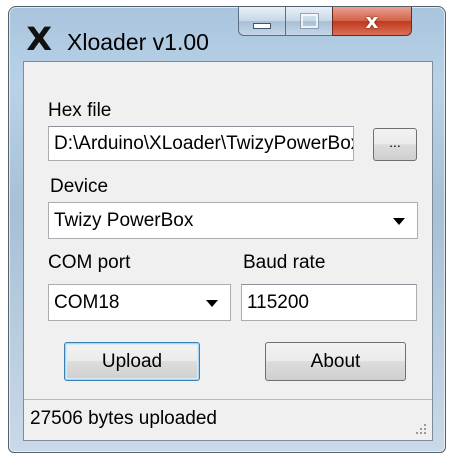  I want to click on upload-button: Upload, so click(132, 361).